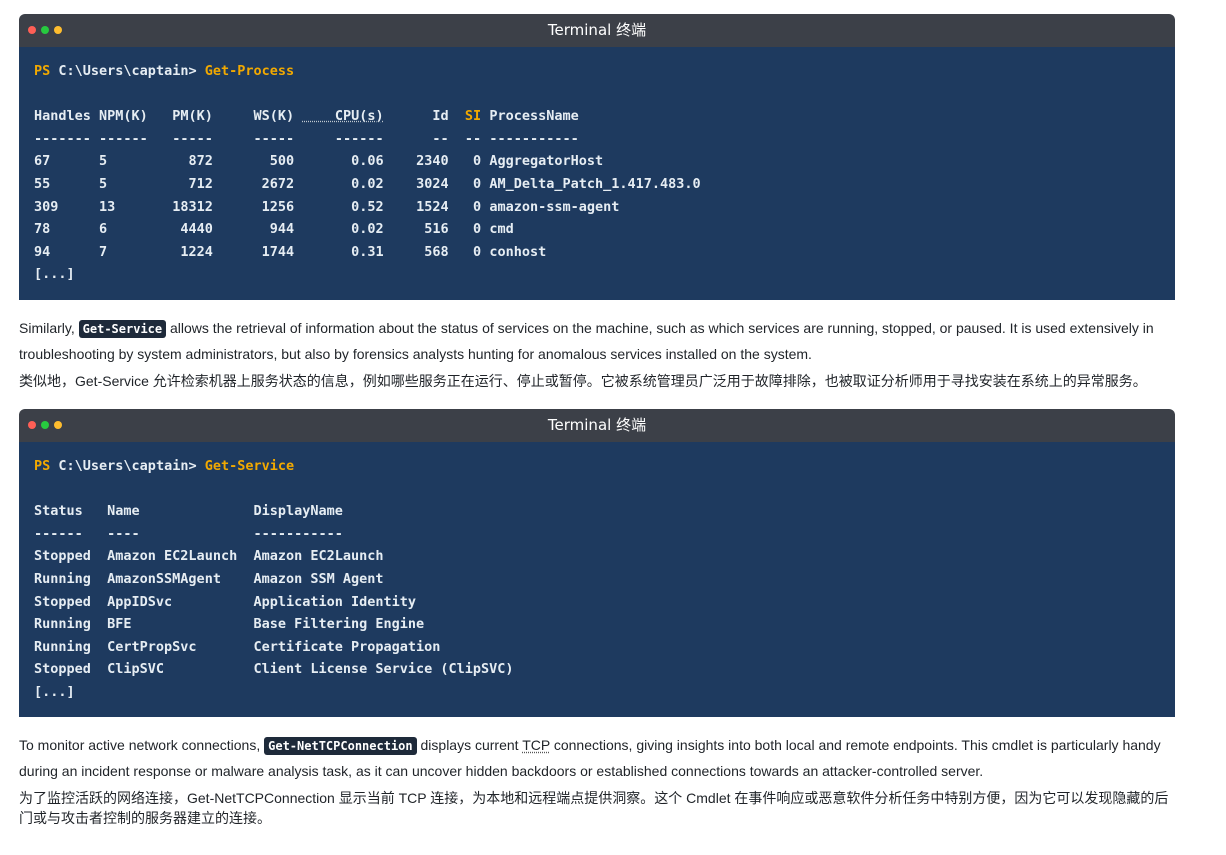  What do you see at coordinates (184, 229) in the screenshot?
I see `process-cell-2: 4440` at bounding box center [184, 229].